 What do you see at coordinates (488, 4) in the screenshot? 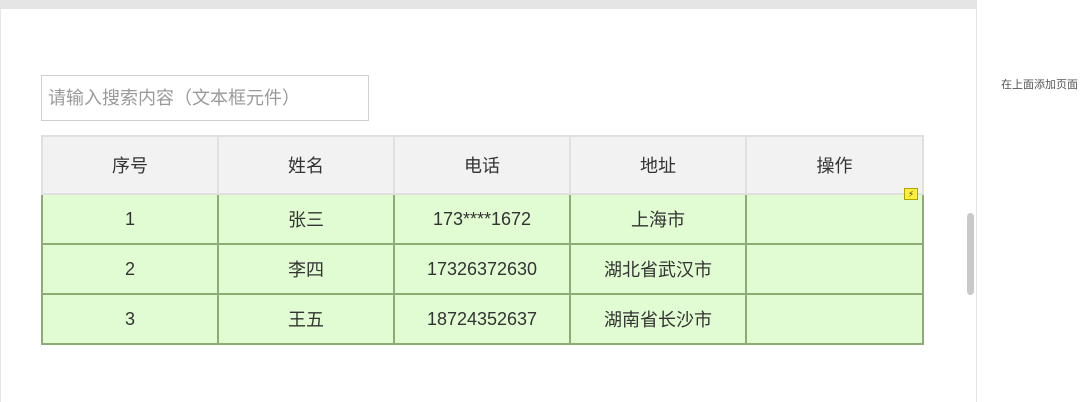
I see `canvas-top-bar` at bounding box center [488, 4].